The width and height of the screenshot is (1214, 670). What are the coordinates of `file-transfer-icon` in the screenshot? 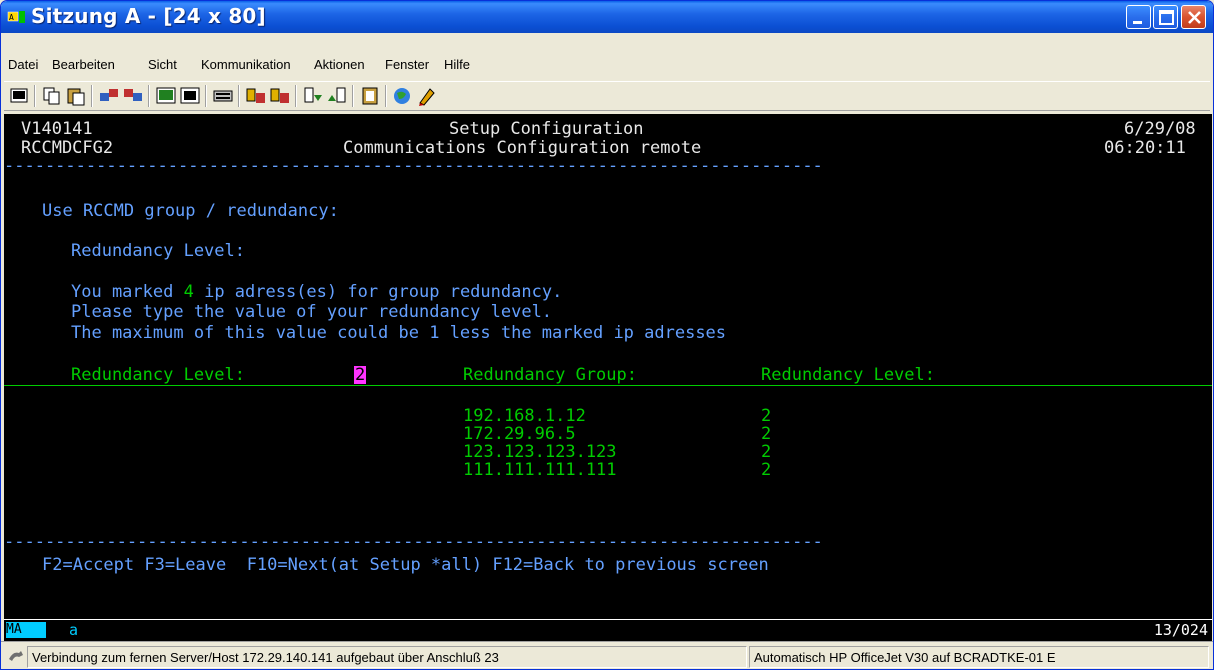 It's located at (313, 96).